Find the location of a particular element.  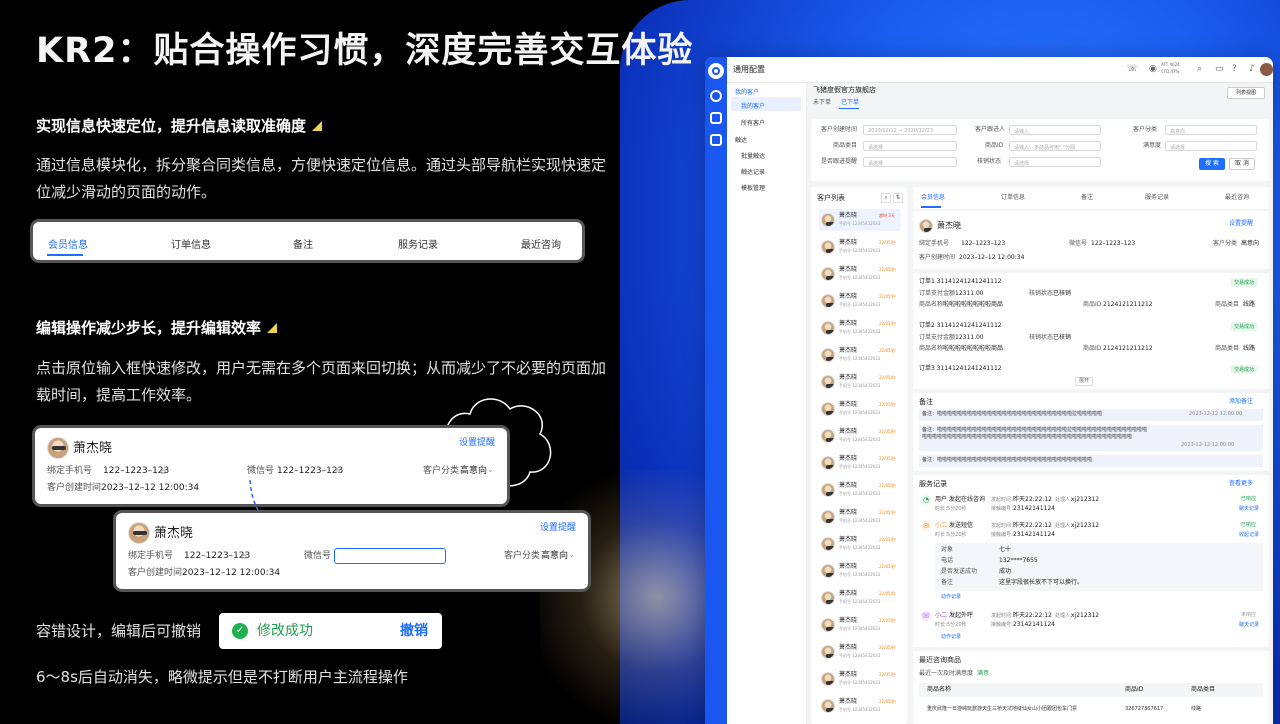

subtab-ordered: 已下单 is located at coordinates (850, 103).